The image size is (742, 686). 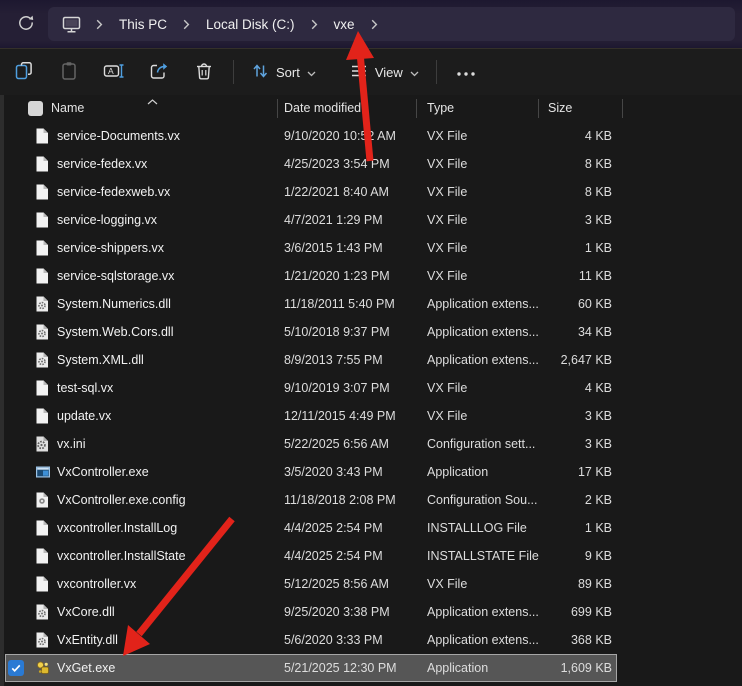 What do you see at coordinates (102, 164) in the screenshot?
I see `file-name: service-fedex.vx` at bounding box center [102, 164].